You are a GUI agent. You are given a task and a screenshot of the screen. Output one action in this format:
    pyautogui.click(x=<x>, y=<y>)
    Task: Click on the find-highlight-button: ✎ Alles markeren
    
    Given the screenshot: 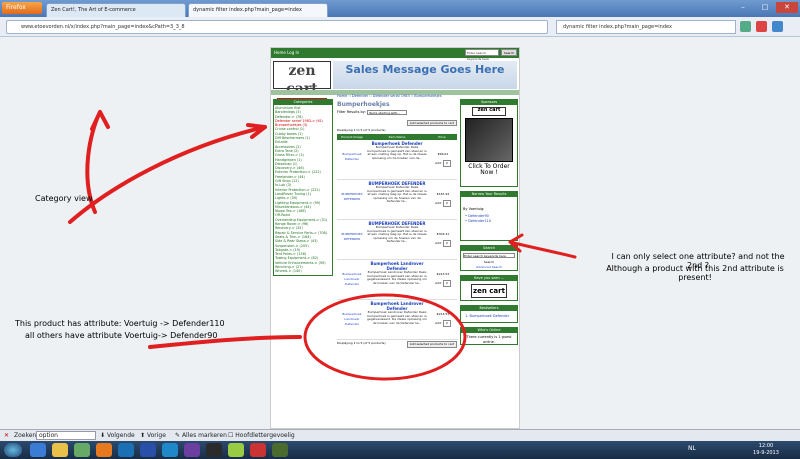 What is the action you would take?
    pyautogui.click(x=201, y=435)
    